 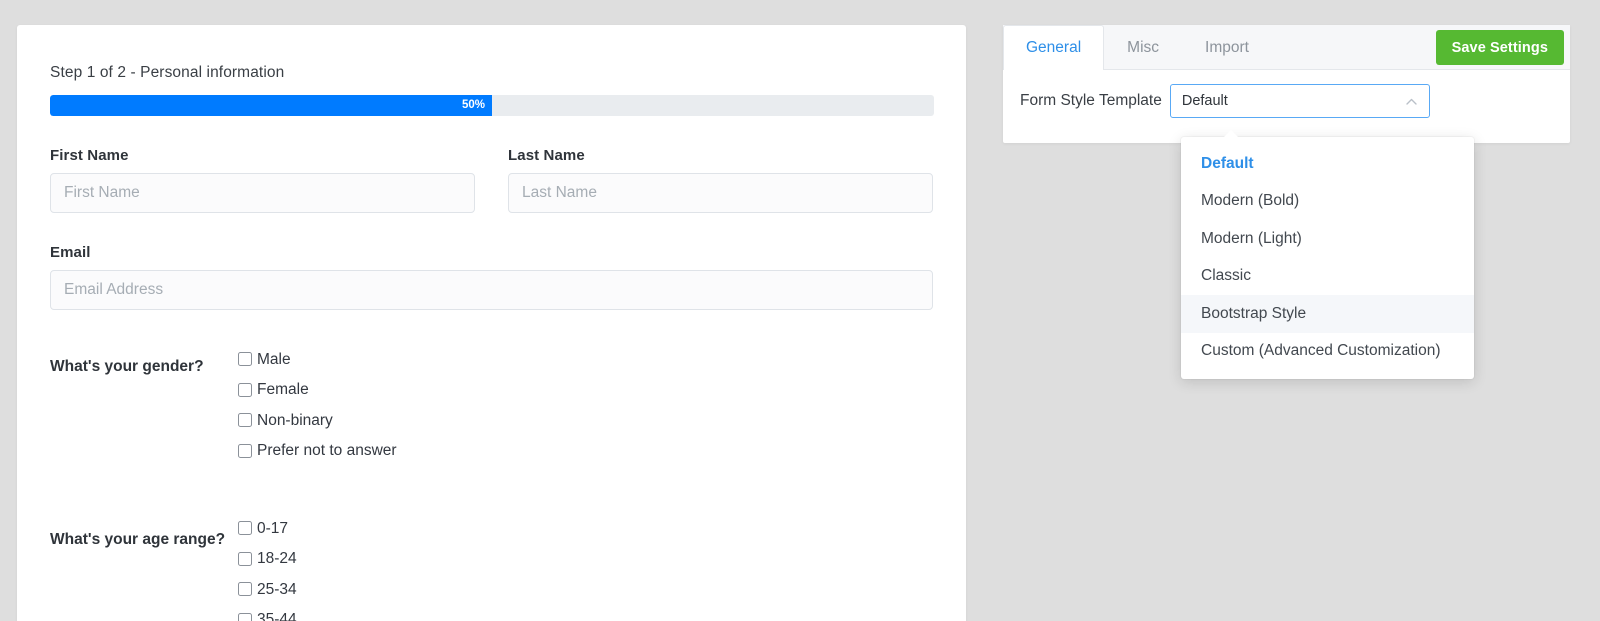 I want to click on tab-label: Misc, so click(x=1143, y=47).